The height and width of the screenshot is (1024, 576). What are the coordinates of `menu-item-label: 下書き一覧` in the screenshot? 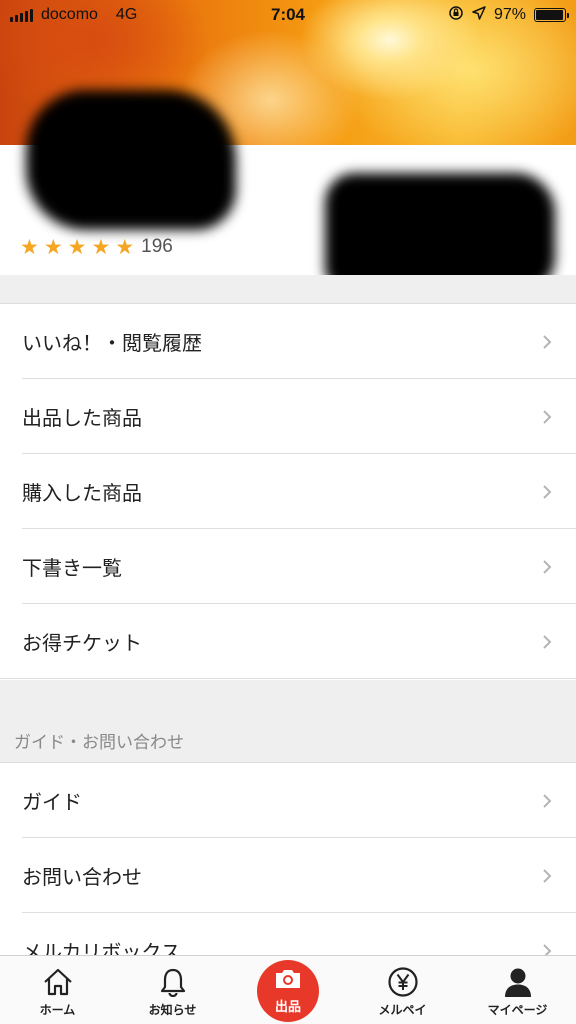 It's located at (72, 568).